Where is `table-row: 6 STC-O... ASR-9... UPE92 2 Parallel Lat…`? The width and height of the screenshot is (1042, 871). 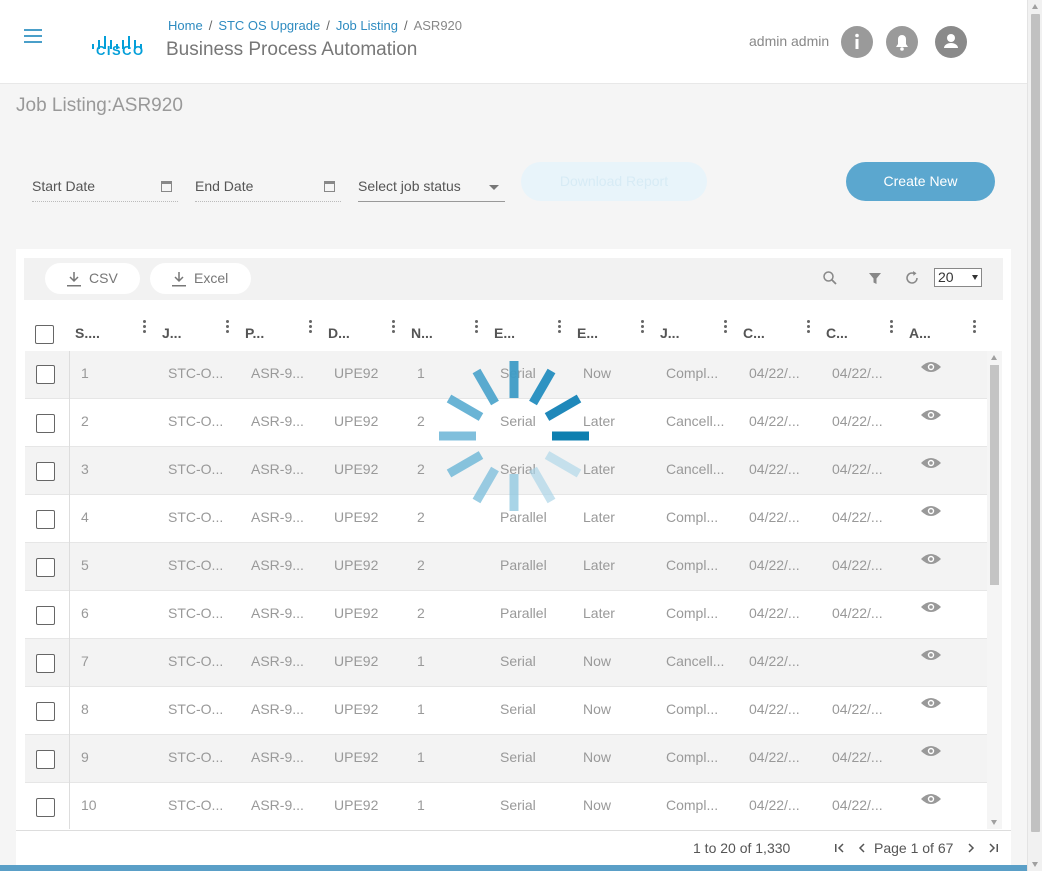 table-row: 6 STC-O... ASR-9... UPE92 2 Parallel Lat… is located at coordinates (506, 615).